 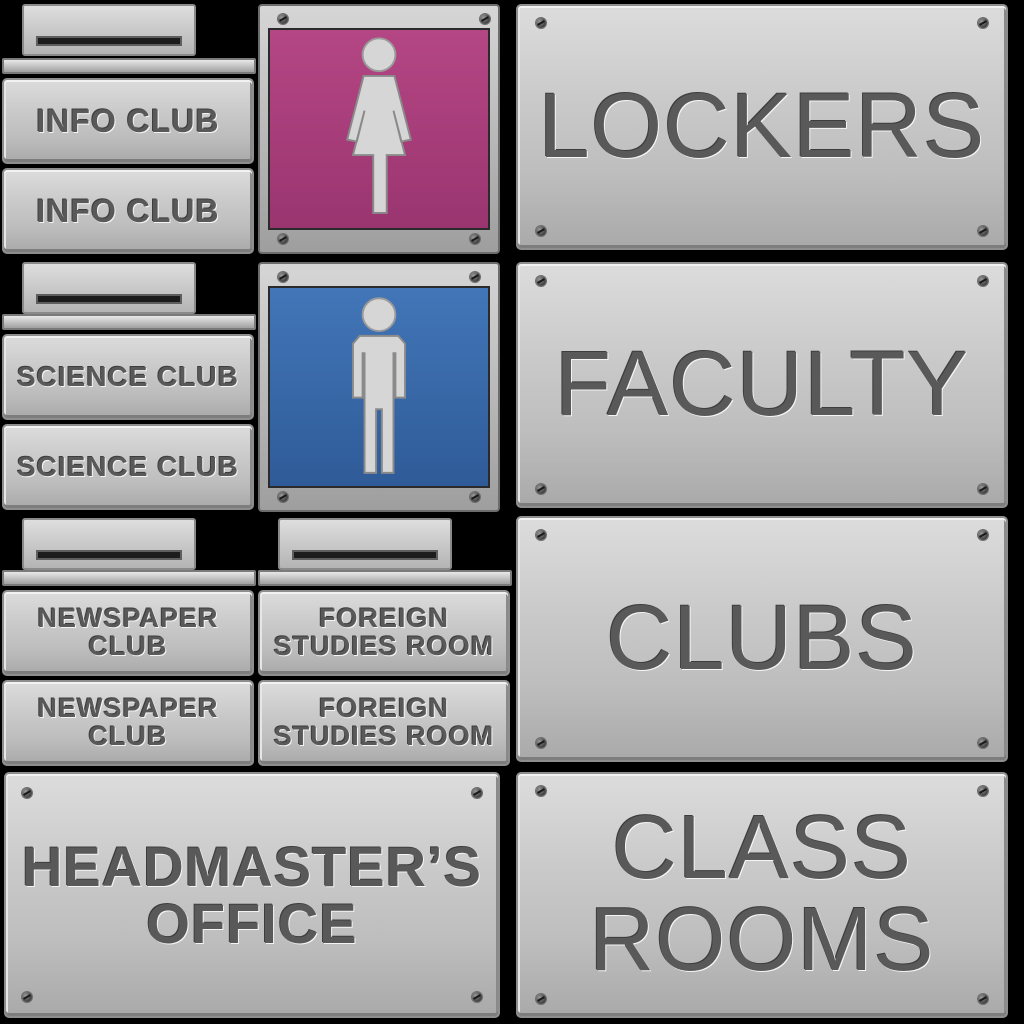 What do you see at coordinates (129, 322) in the screenshot?
I see `plate-rail-science` at bounding box center [129, 322].